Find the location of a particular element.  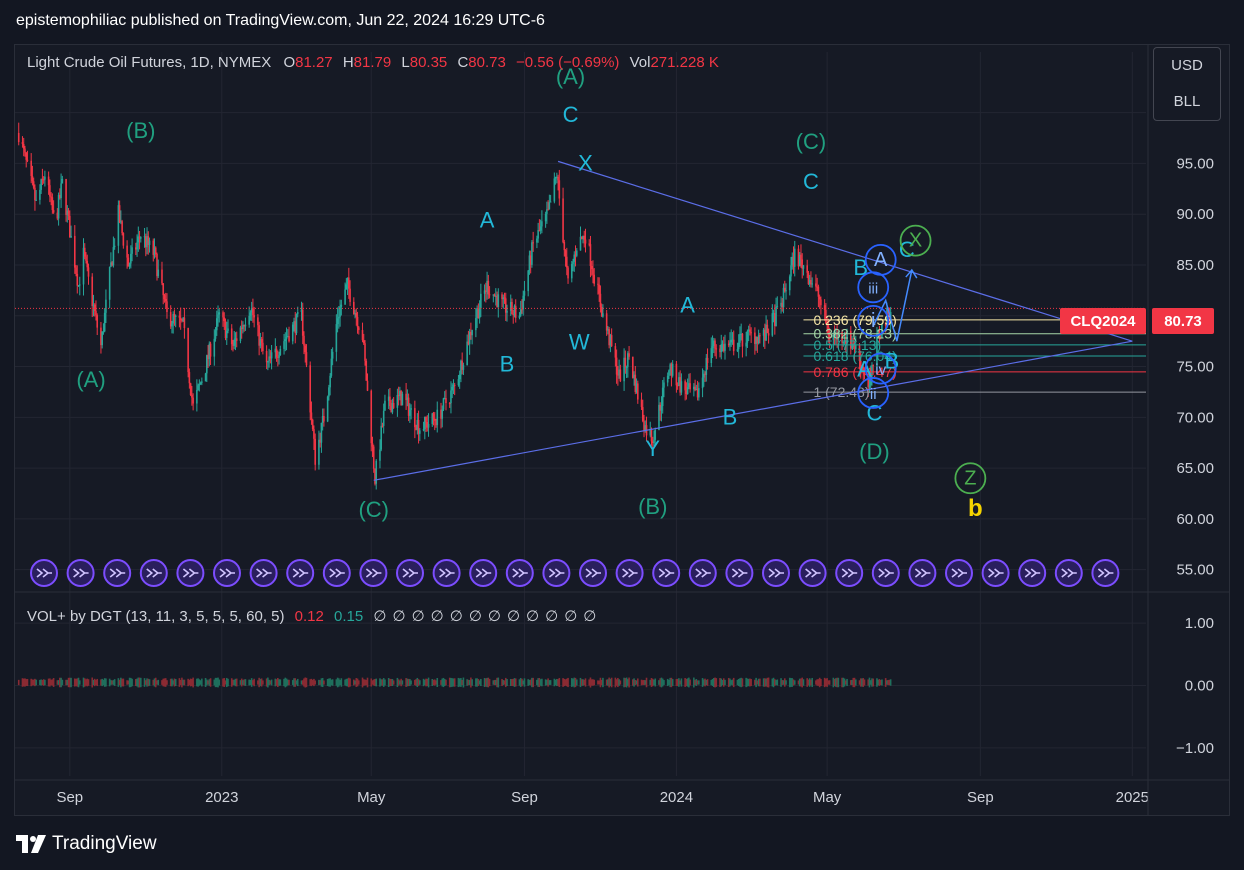

circled-wave-label: A is located at coordinates (881, 260).